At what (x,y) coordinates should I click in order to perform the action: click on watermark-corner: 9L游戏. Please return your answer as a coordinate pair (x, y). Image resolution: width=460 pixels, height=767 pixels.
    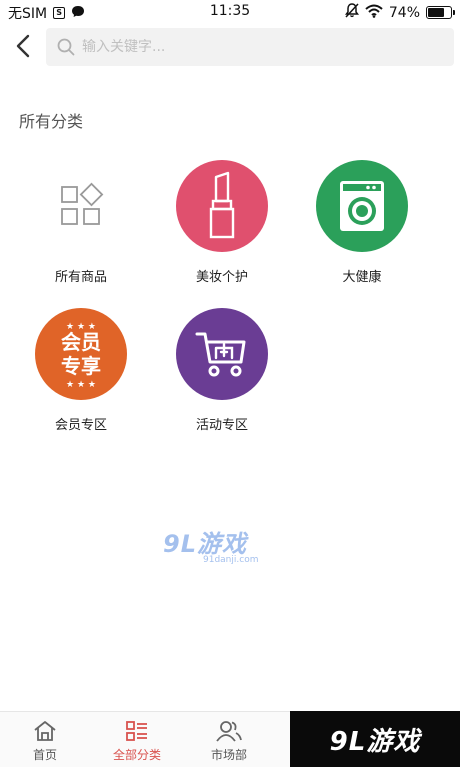
    Looking at the image, I should click on (375, 739).